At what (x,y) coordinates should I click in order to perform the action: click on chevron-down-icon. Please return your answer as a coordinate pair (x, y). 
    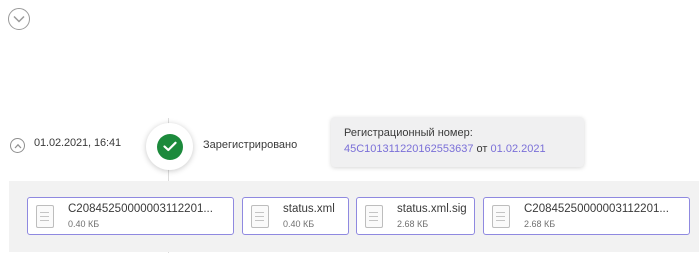
    Looking at the image, I should click on (19, 19).